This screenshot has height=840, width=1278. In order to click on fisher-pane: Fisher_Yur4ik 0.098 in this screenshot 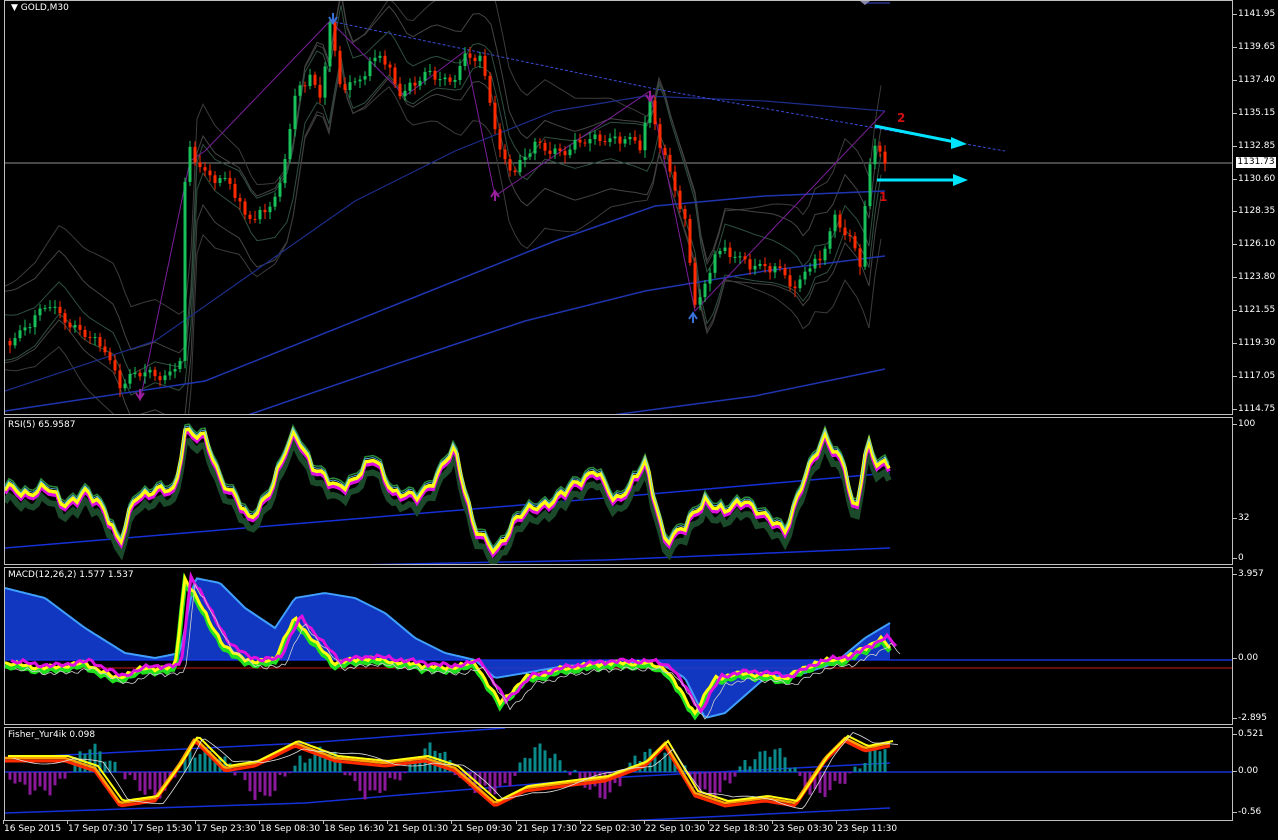, I will do `click(618, 774)`.